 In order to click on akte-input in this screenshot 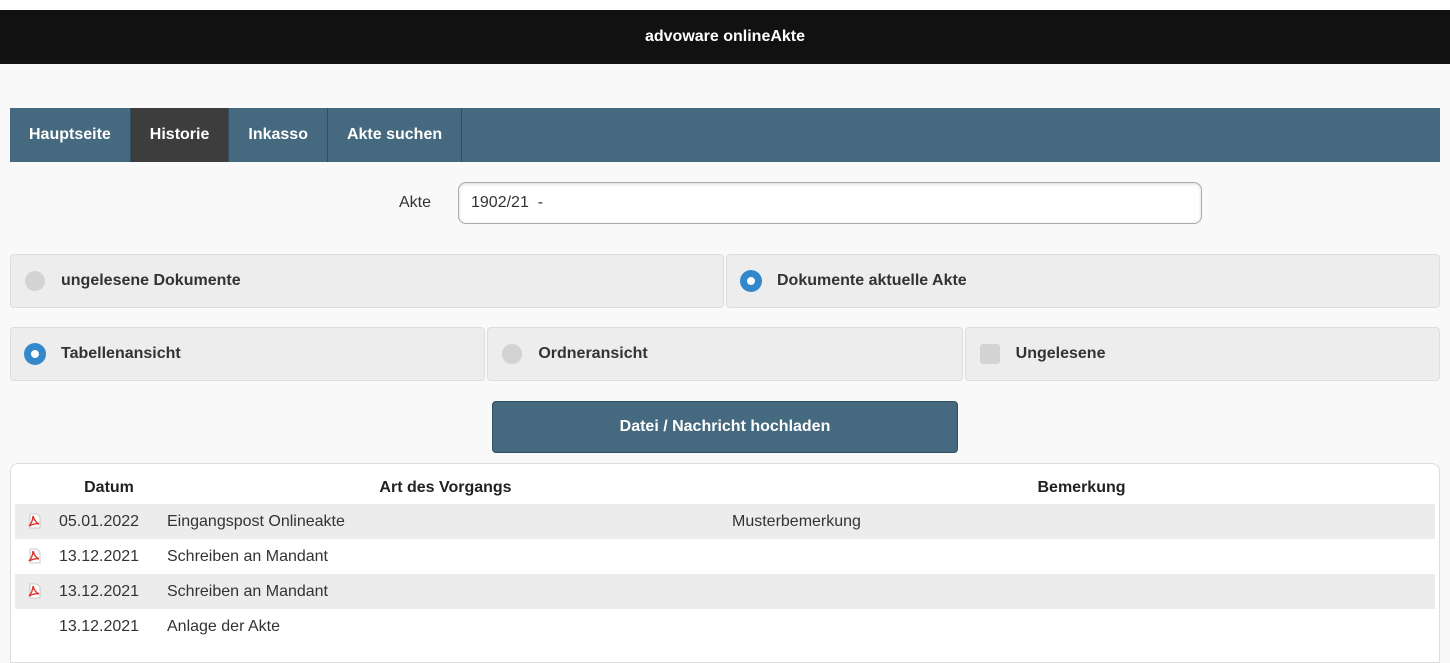, I will do `click(830, 203)`.